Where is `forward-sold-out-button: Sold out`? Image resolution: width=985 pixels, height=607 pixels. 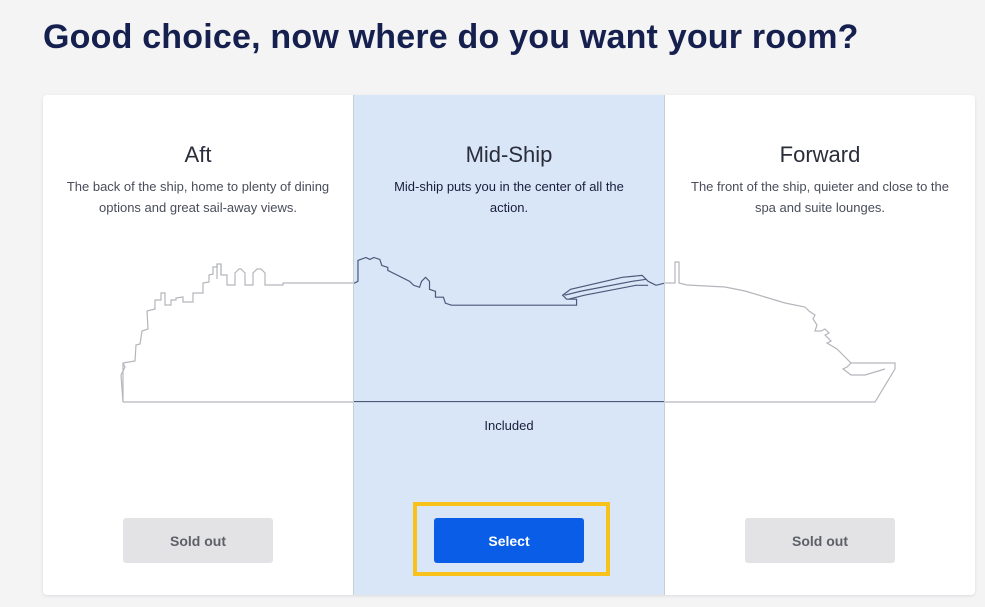
forward-sold-out-button: Sold out is located at coordinates (820, 540).